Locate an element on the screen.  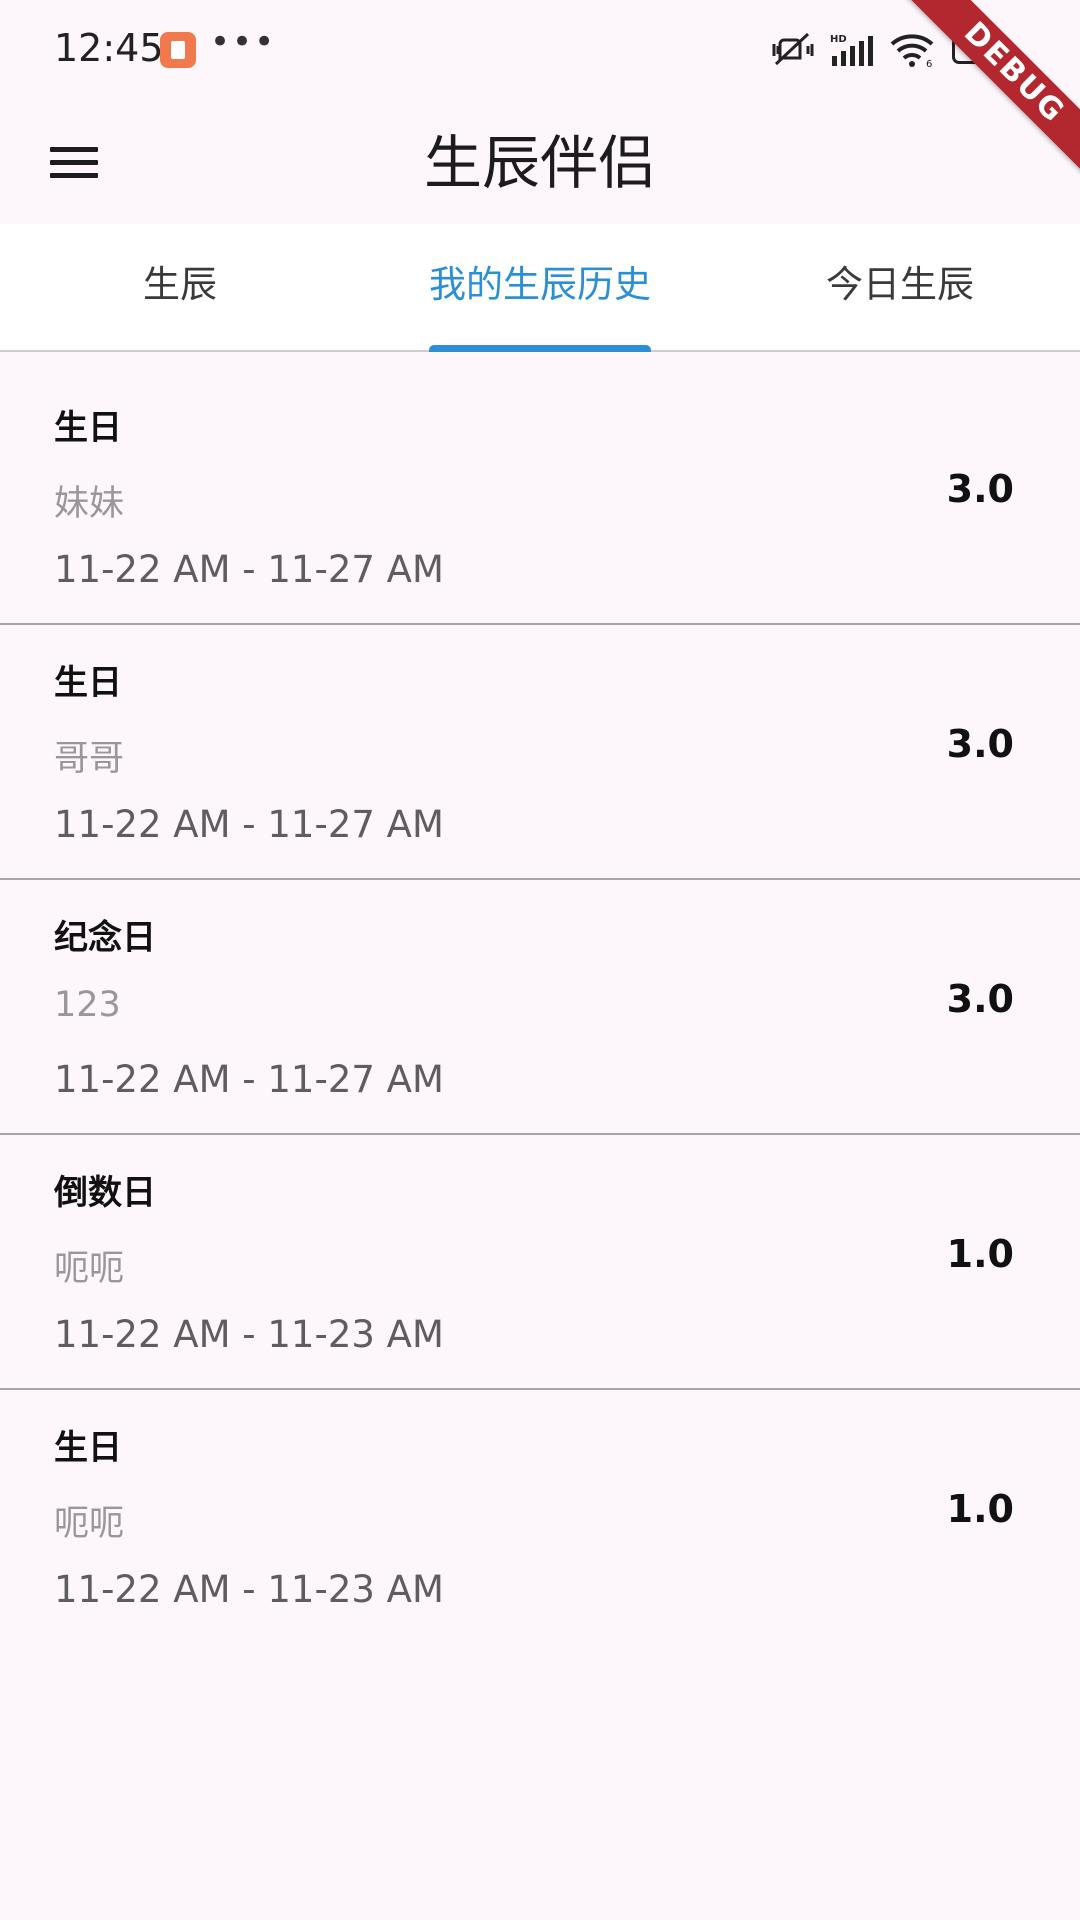
item-subtitle: 妹妹 is located at coordinates (89, 504).